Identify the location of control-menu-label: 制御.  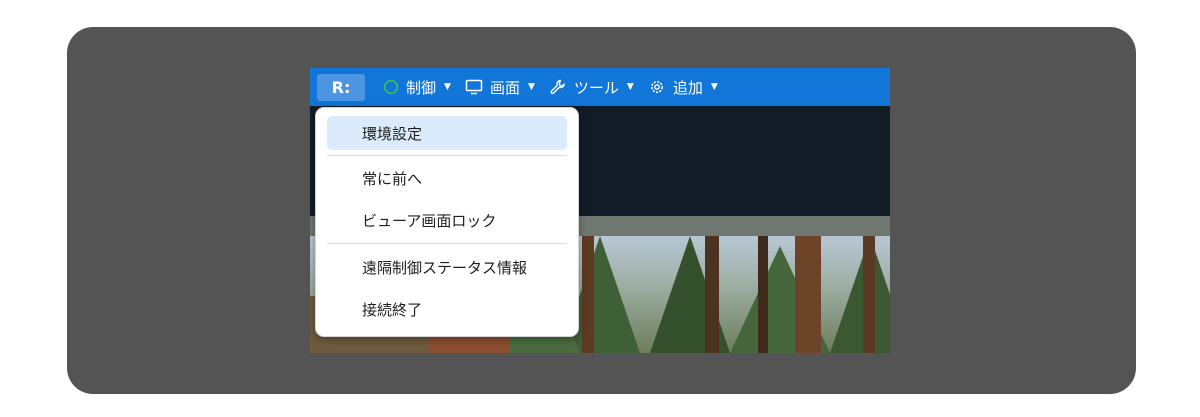
(421, 87).